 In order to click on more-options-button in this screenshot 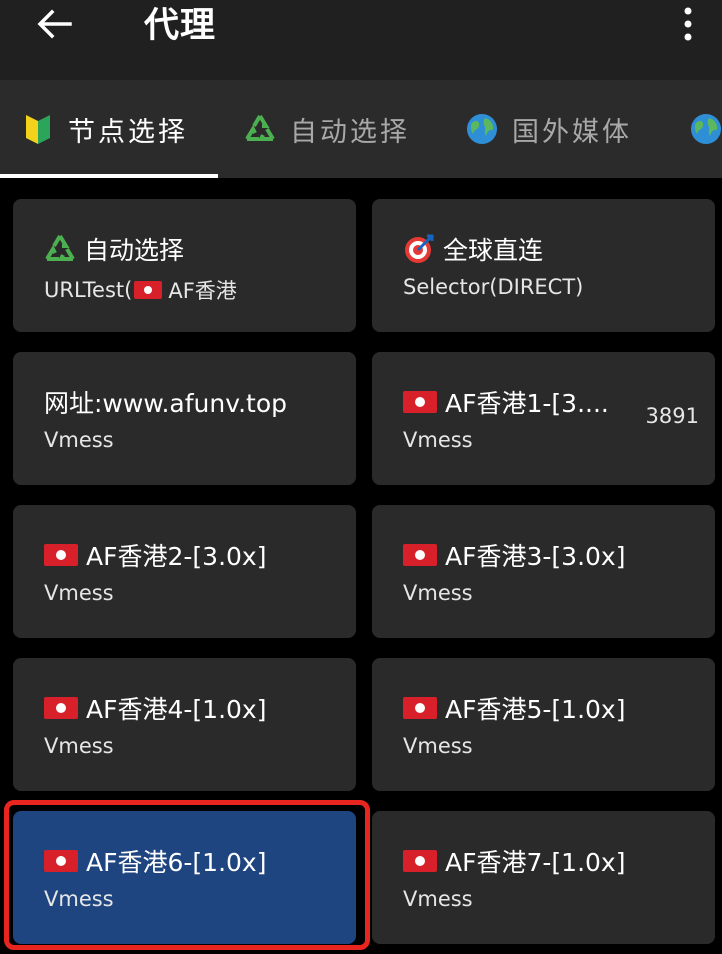, I will do `click(688, 24)`.